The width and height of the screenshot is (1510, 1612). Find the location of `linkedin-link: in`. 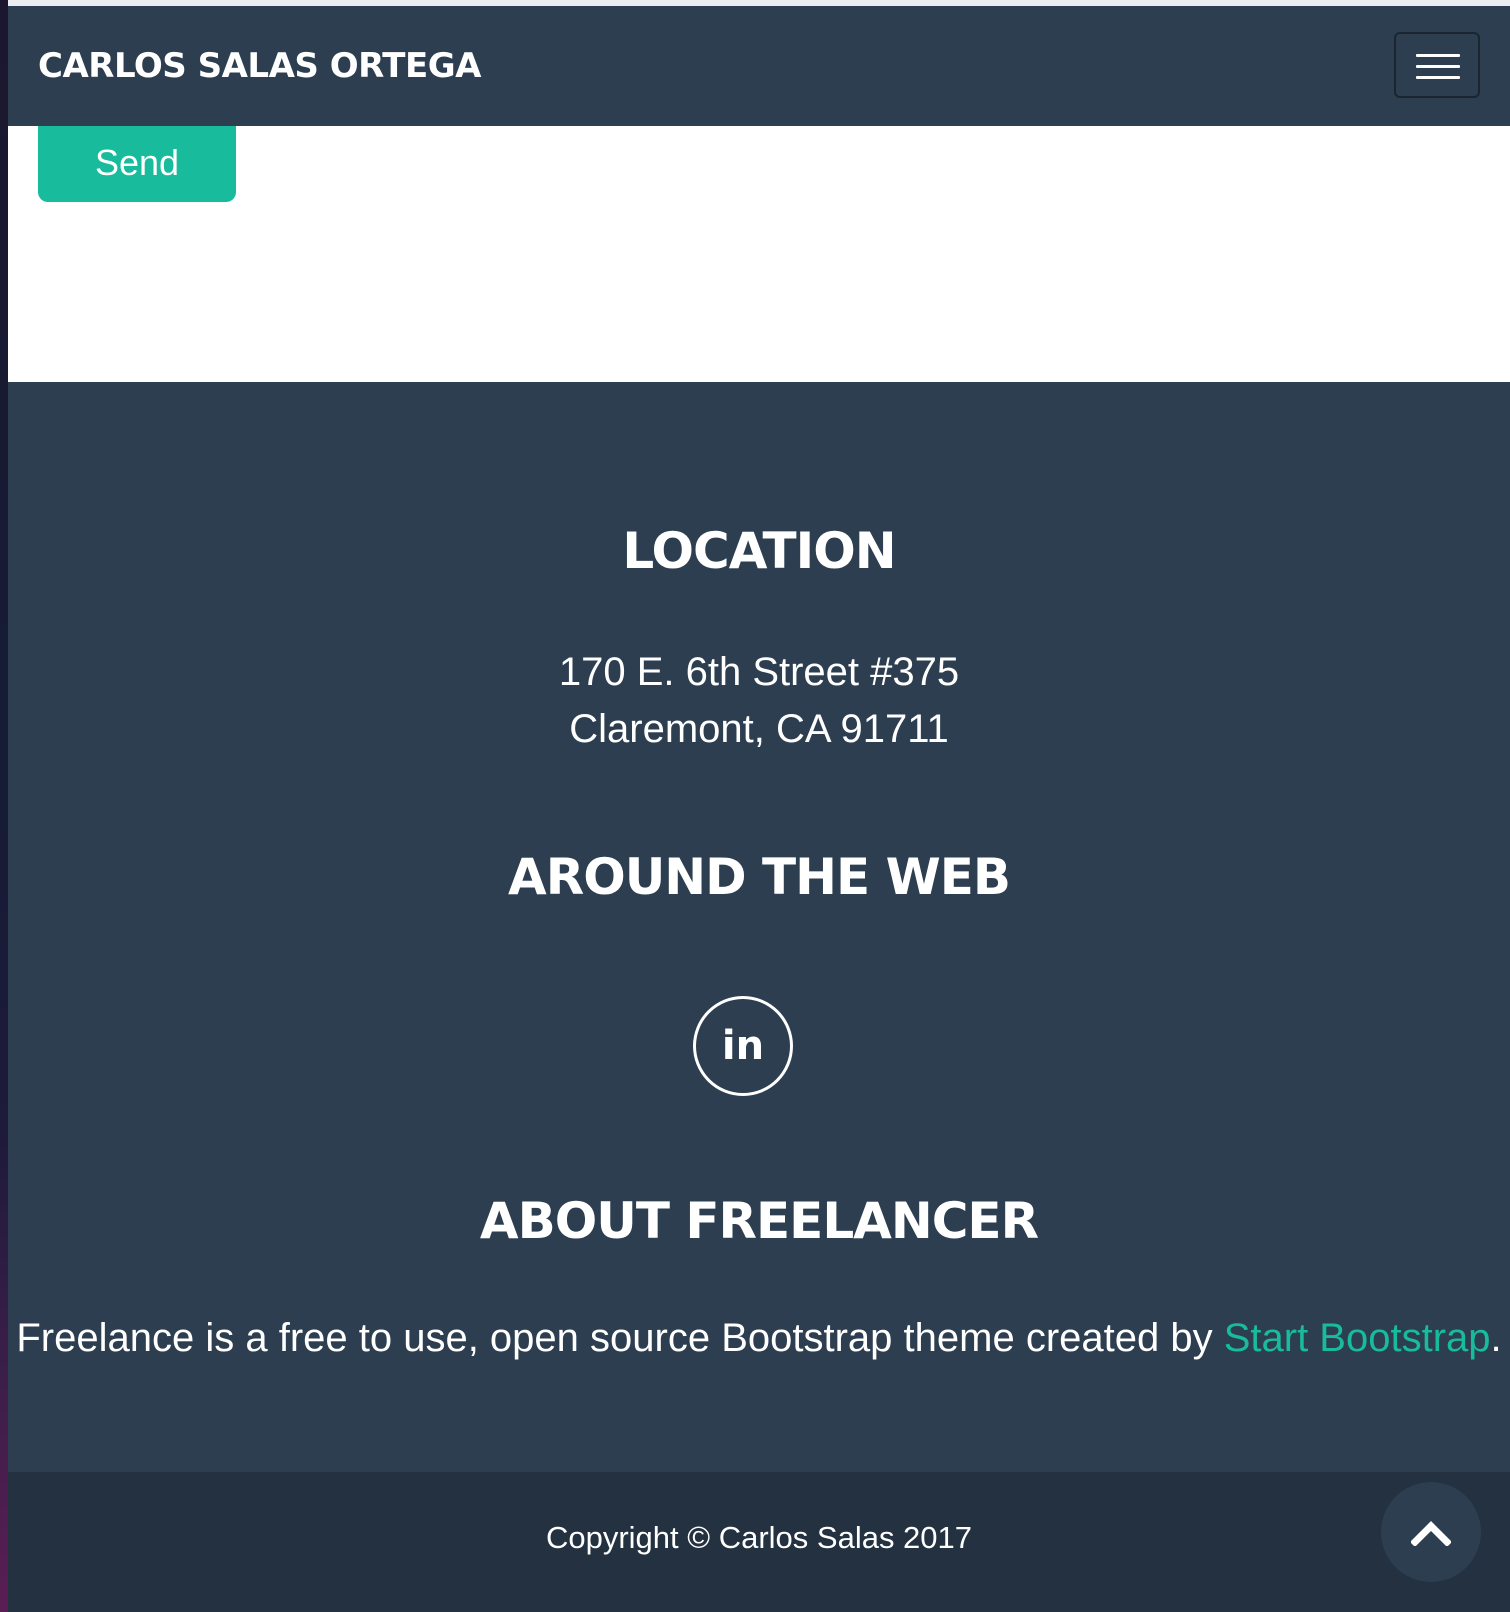

linkedin-link: in is located at coordinates (743, 1046).